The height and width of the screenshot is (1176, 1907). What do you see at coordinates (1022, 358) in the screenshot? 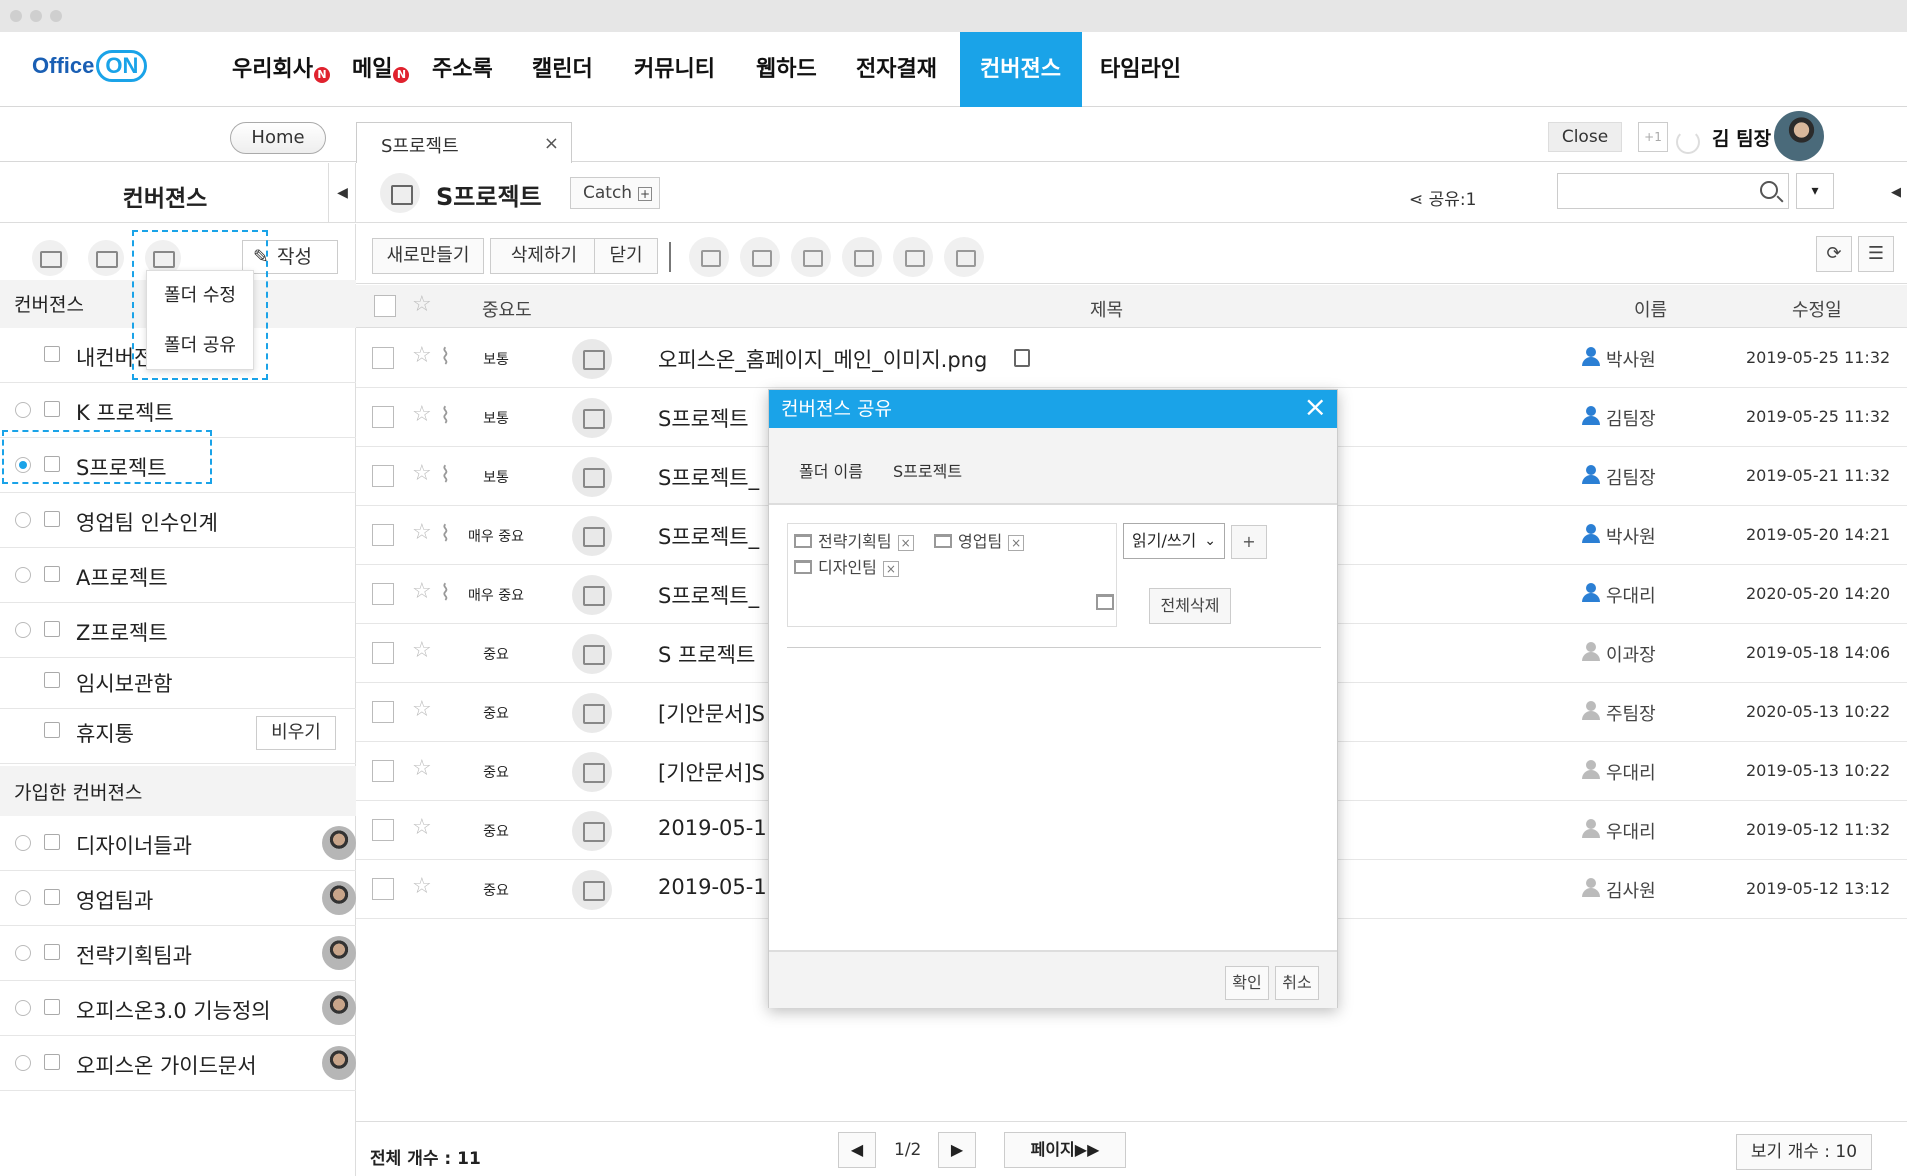
I see `copy-icon` at bounding box center [1022, 358].